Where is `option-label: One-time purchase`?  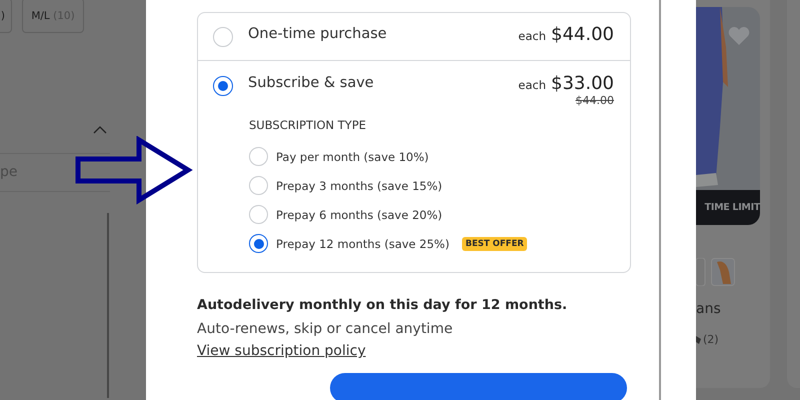
option-label: One-time purchase is located at coordinates (318, 34).